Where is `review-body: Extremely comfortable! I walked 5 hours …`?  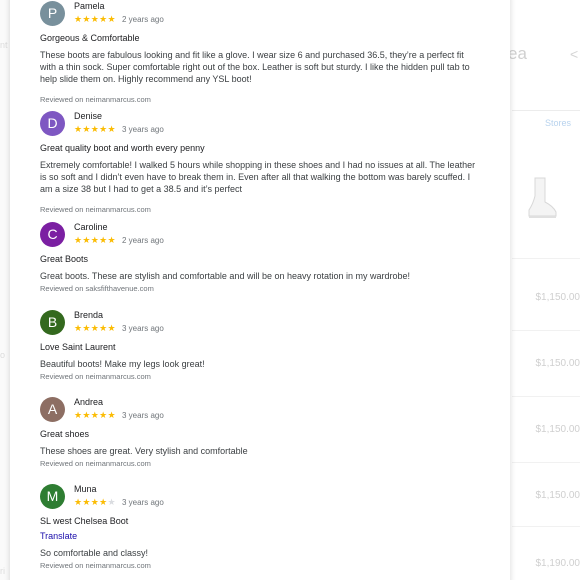 review-body: Extremely comfortable! I walked 5 hours … is located at coordinates (258, 177).